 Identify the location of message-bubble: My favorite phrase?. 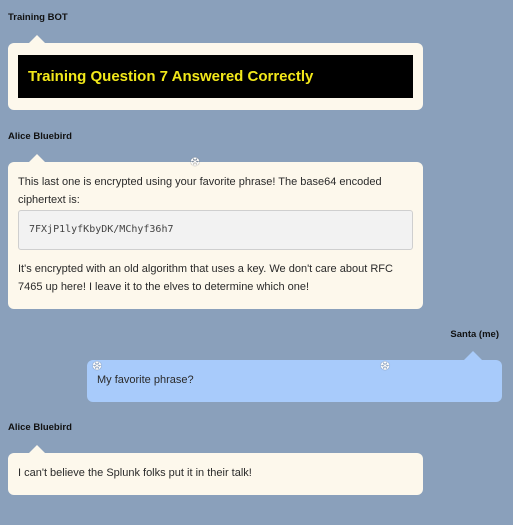
(294, 381).